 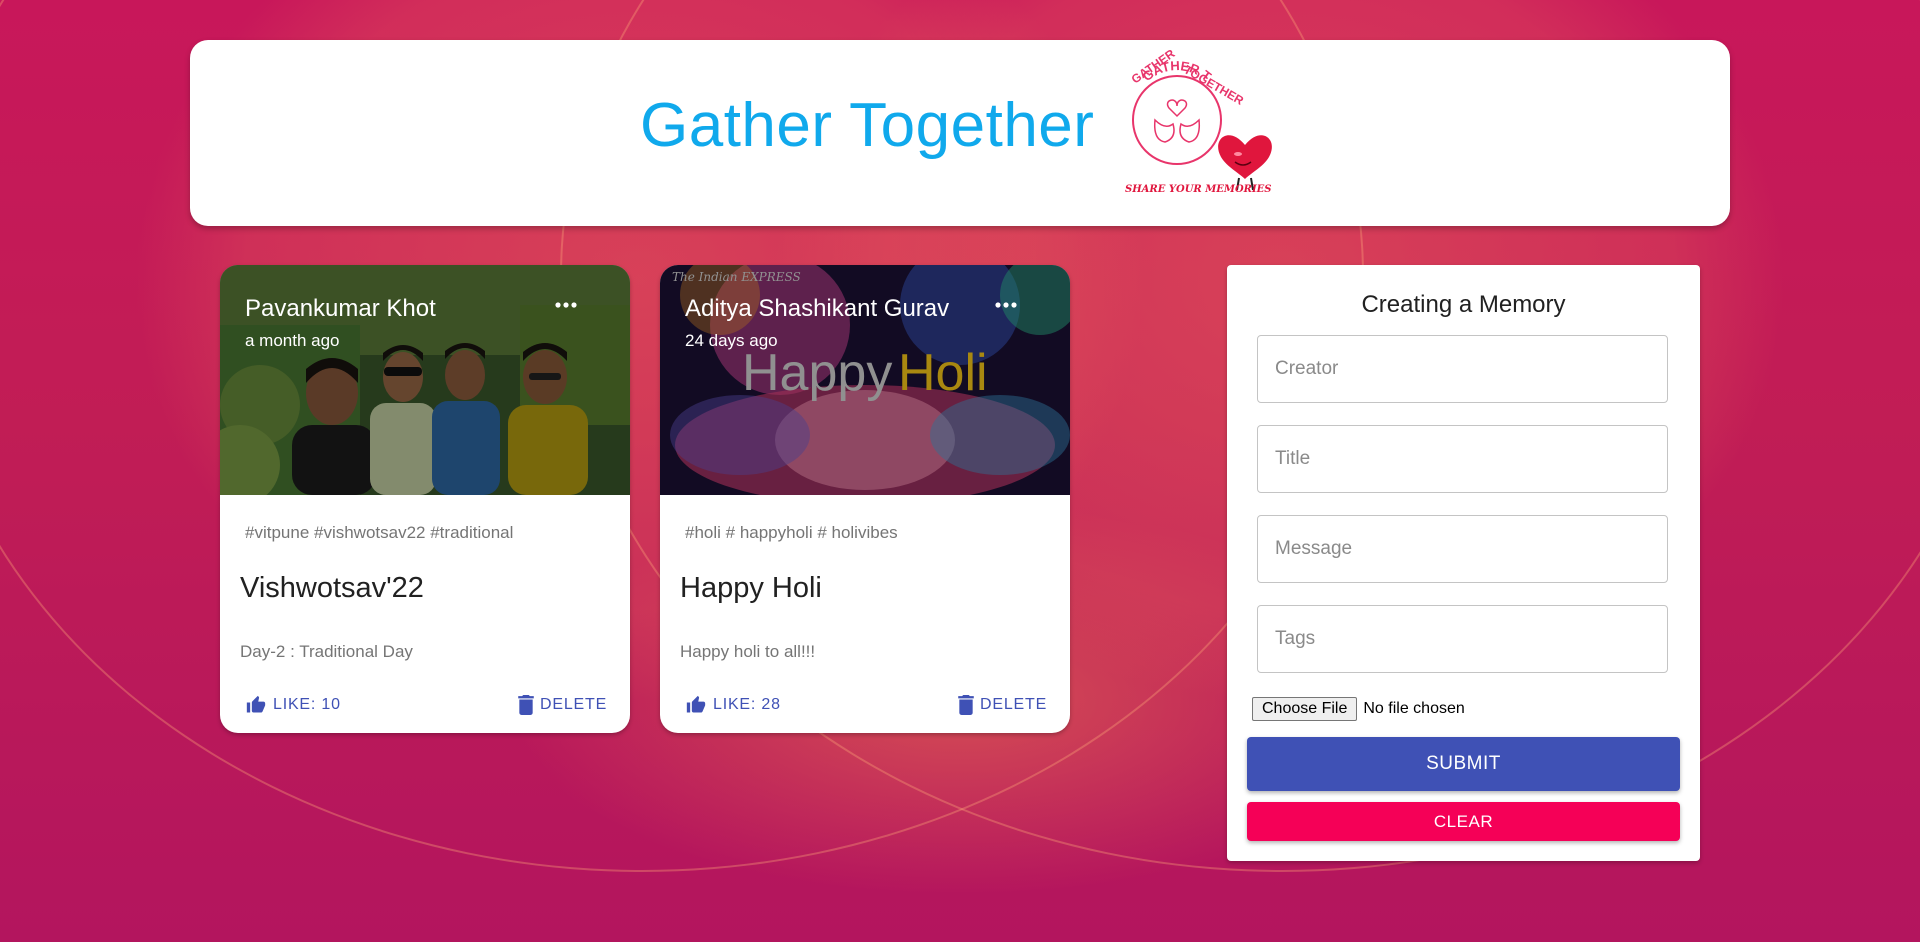 I want to click on message-input, so click(x=1462, y=549).